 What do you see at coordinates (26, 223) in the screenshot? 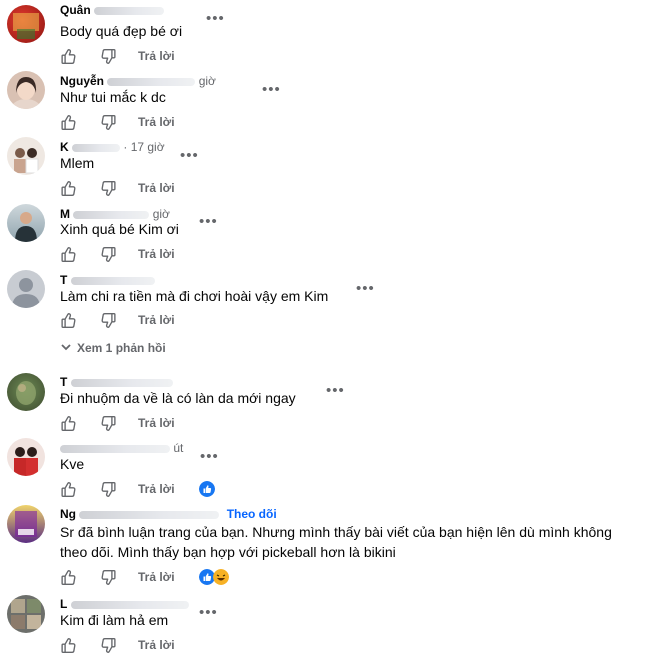
I see `man-photo-avatar` at bounding box center [26, 223].